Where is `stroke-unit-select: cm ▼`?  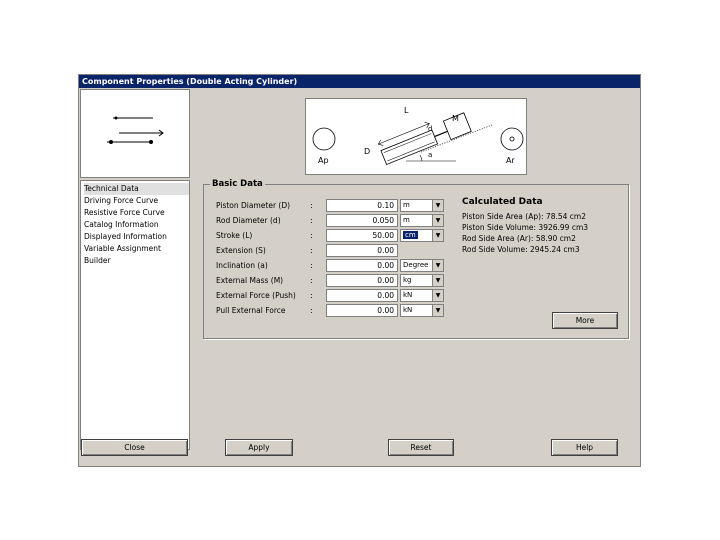 stroke-unit-select: cm ▼ is located at coordinates (422, 235).